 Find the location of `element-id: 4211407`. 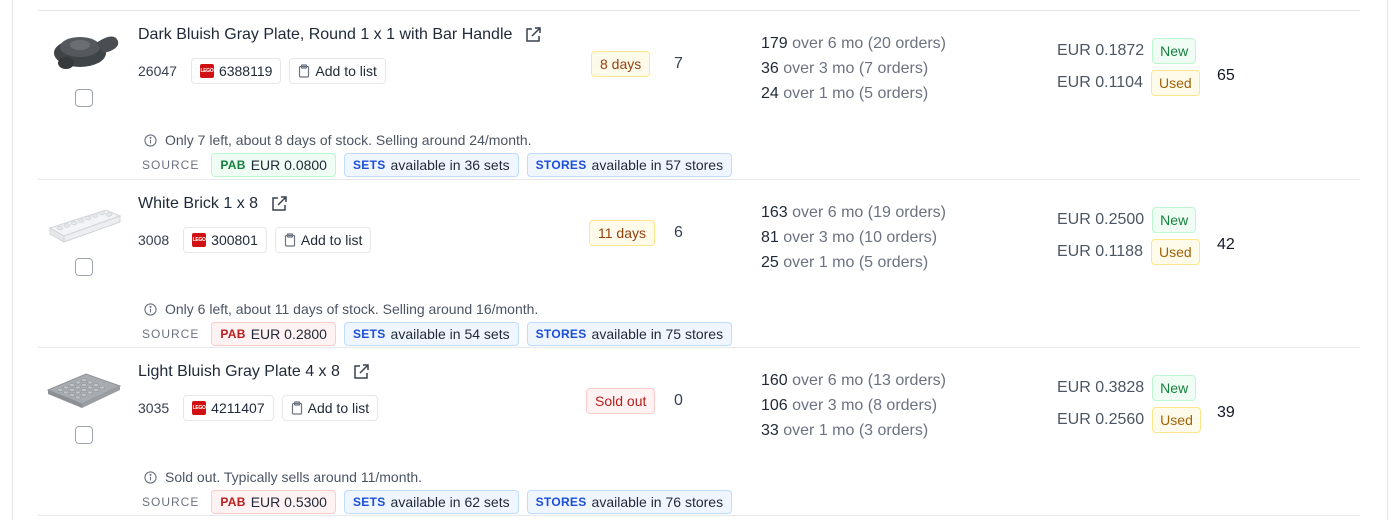

element-id: 4211407 is located at coordinates (238, 408).